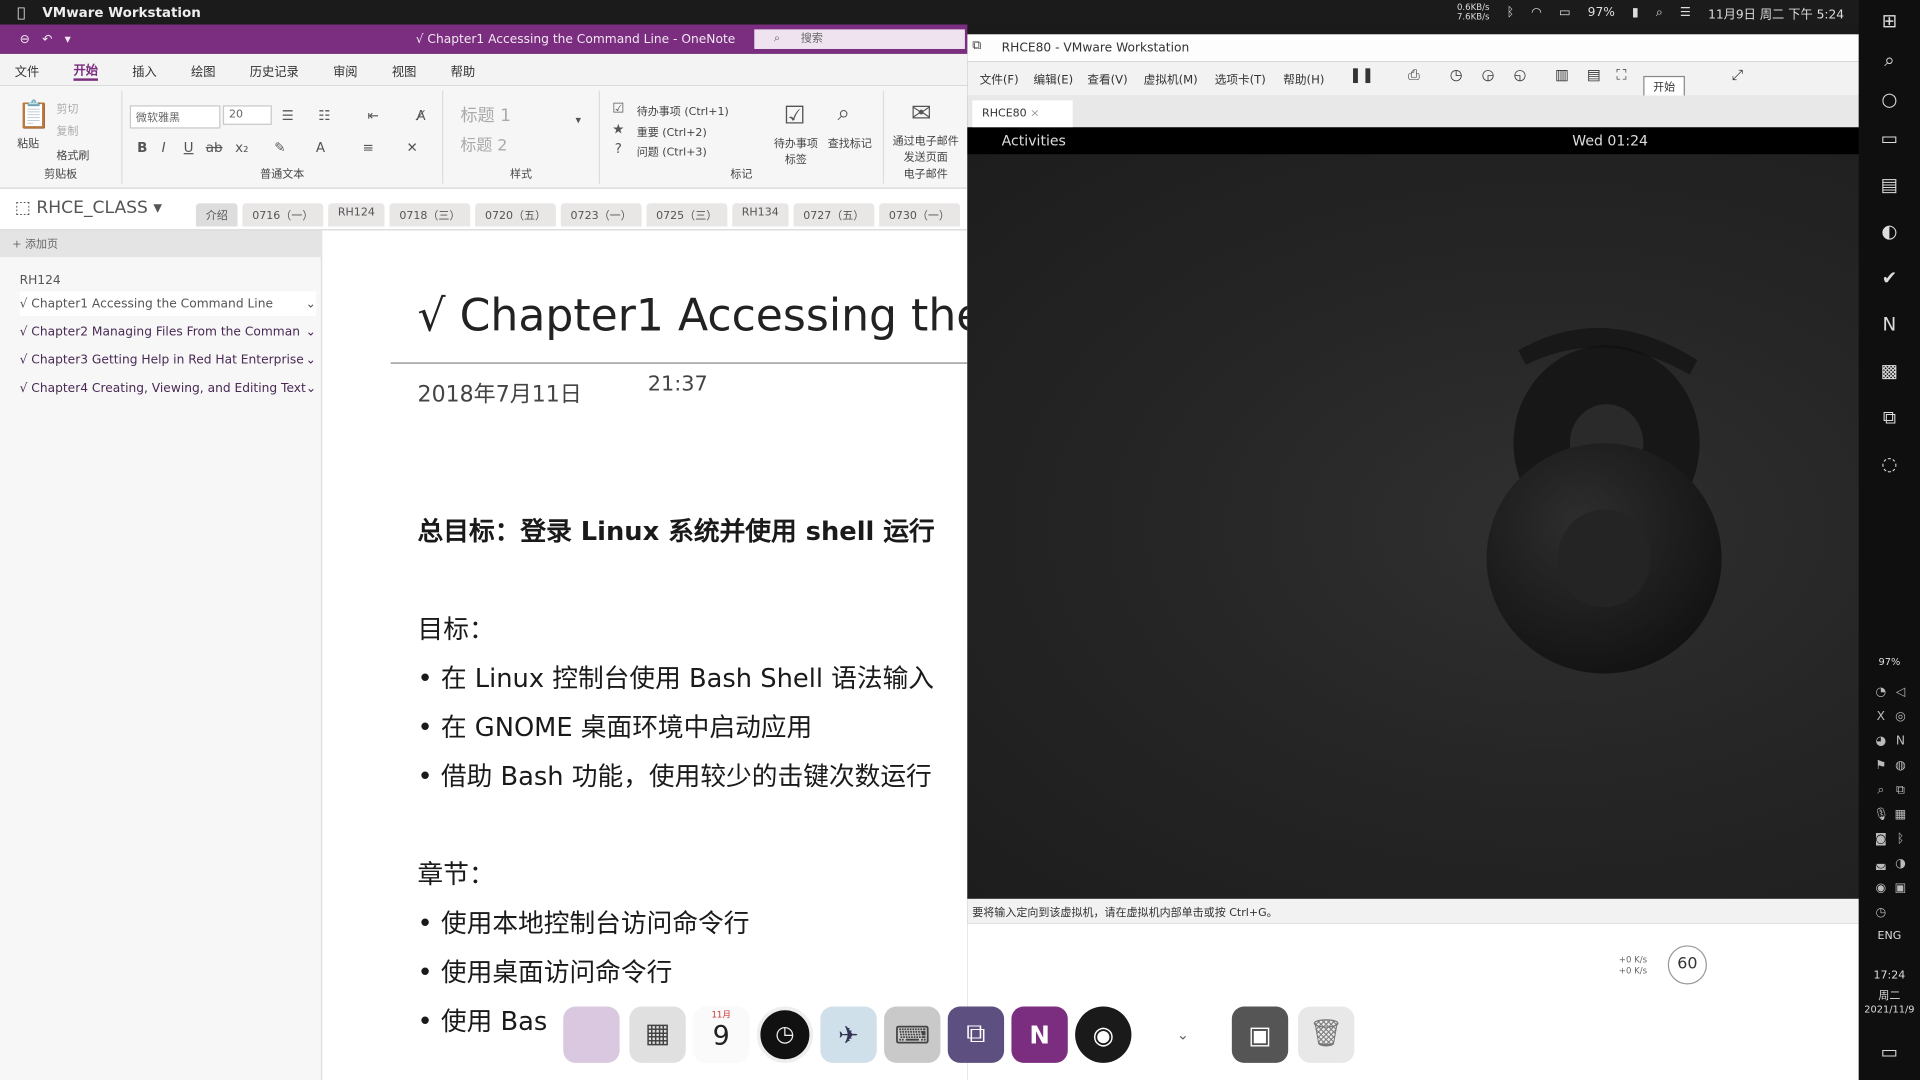 Image resolution: width=1920 pixels, height=1080 pixels. What do you see at coordinates (1880, 791) in the screenshot?
I see `search-tray-icon: ⌕` at bounding box center [1880, 791].